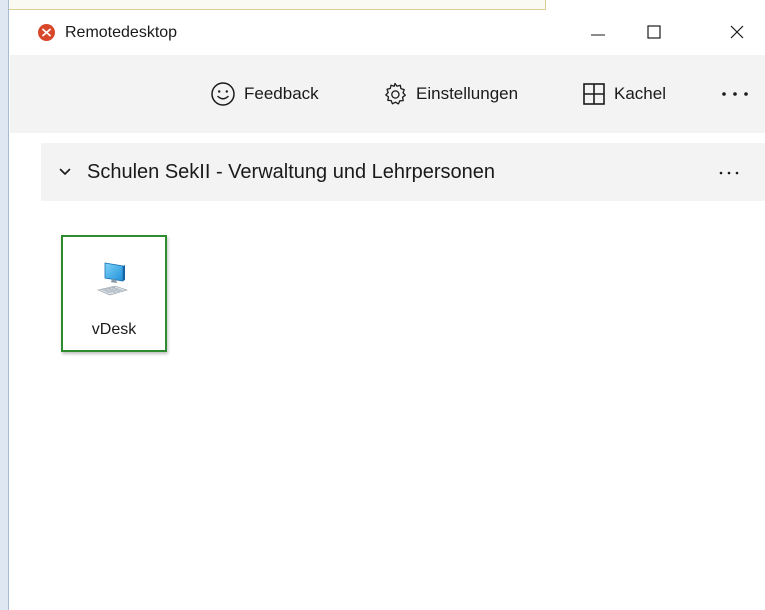 The width and height of the screenshot is (765, 610). Describe the element at coordinates (598, 35) in the screenshot. I see `minimize-icon` at that location.